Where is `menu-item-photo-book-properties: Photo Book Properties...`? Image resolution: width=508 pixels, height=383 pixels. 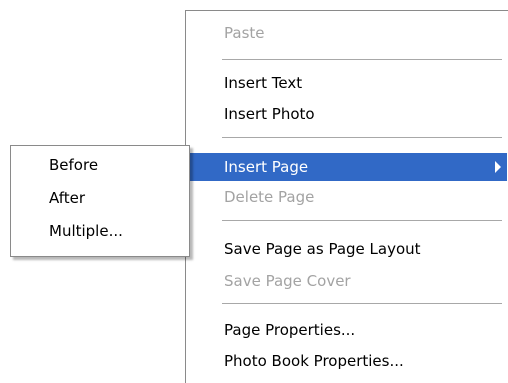 menu-item-photo-book-properties: Photo Book Properties... is located at coordinates (348, 361).